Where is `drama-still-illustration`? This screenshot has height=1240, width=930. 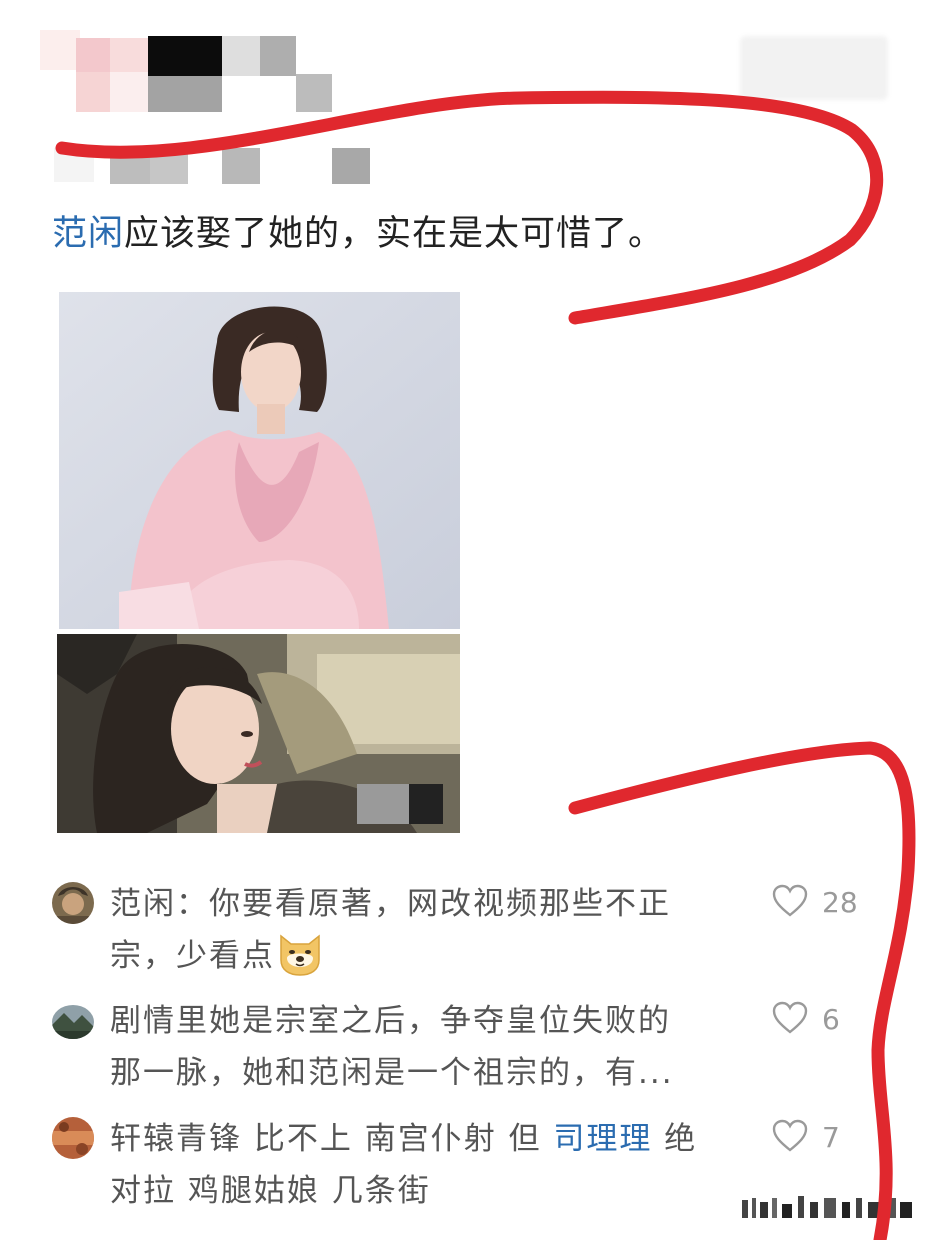 drama-still-illustration is located at coordinates (258, 733).